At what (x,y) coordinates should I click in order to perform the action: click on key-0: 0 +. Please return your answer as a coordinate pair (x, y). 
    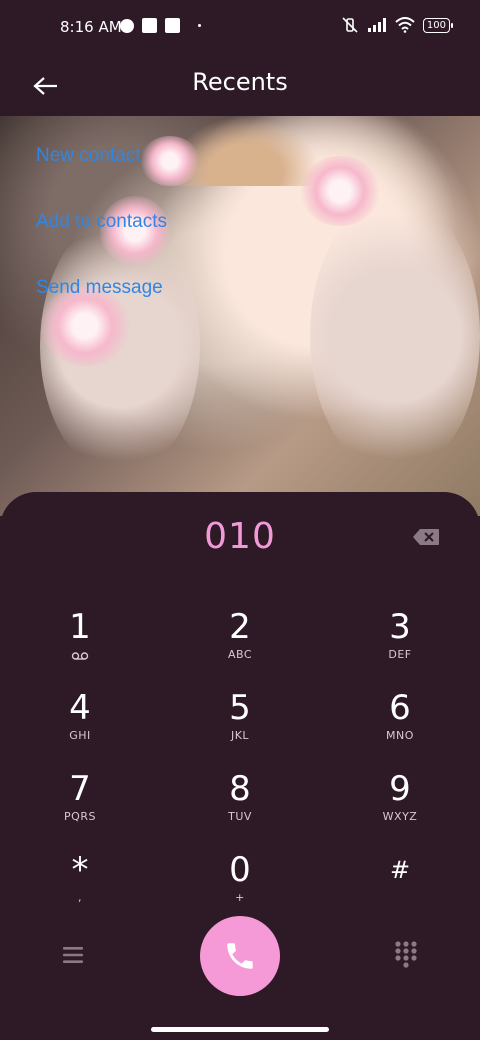
    Looking at the image, I should click on (240, 886).